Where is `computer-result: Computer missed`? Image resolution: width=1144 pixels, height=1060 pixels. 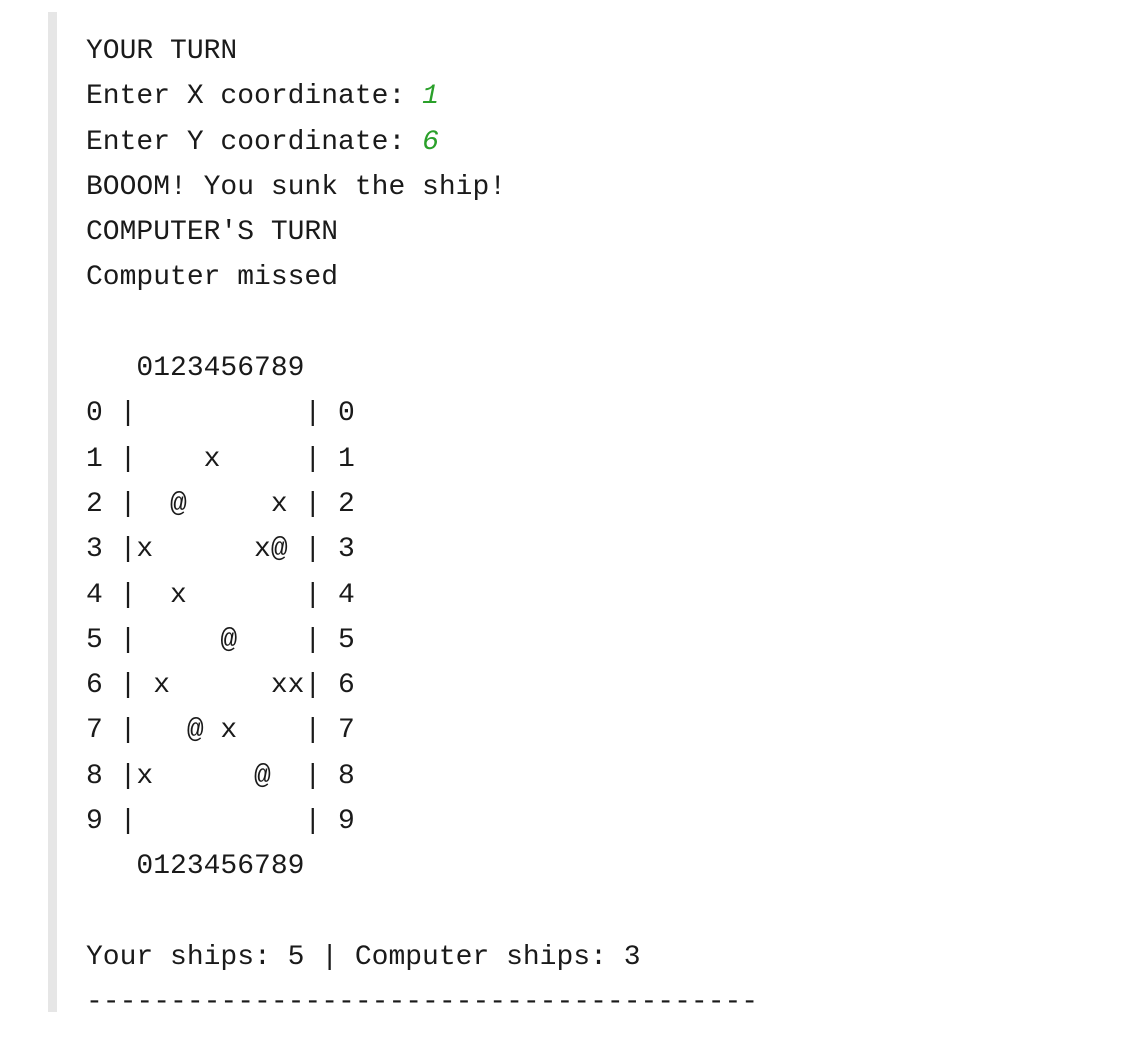 computer-result: Computer missed is located at coordinates (212, 278).